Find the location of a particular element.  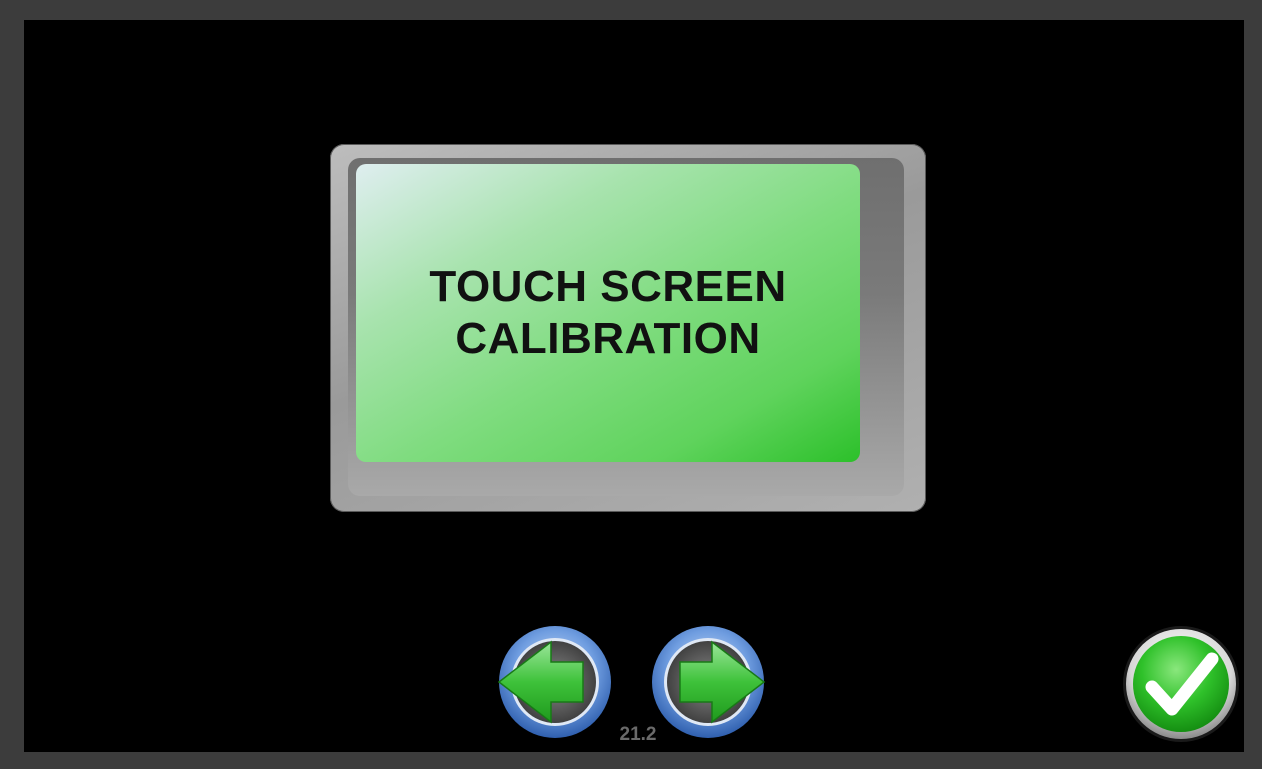

tile-title-line-2: CALIBRATION is located at coordinates (608, 338).